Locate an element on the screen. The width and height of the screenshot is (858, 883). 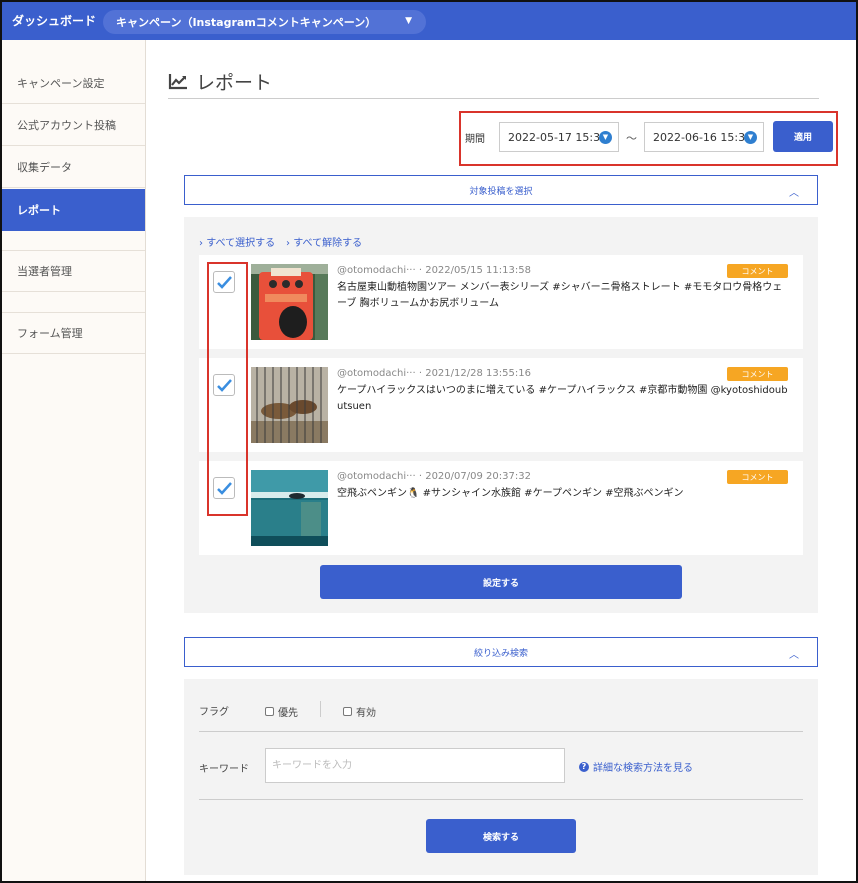
campaign-select-value: キャンペーン（Instagramコメントキャンペーン） is located at coordinates (246, 22).